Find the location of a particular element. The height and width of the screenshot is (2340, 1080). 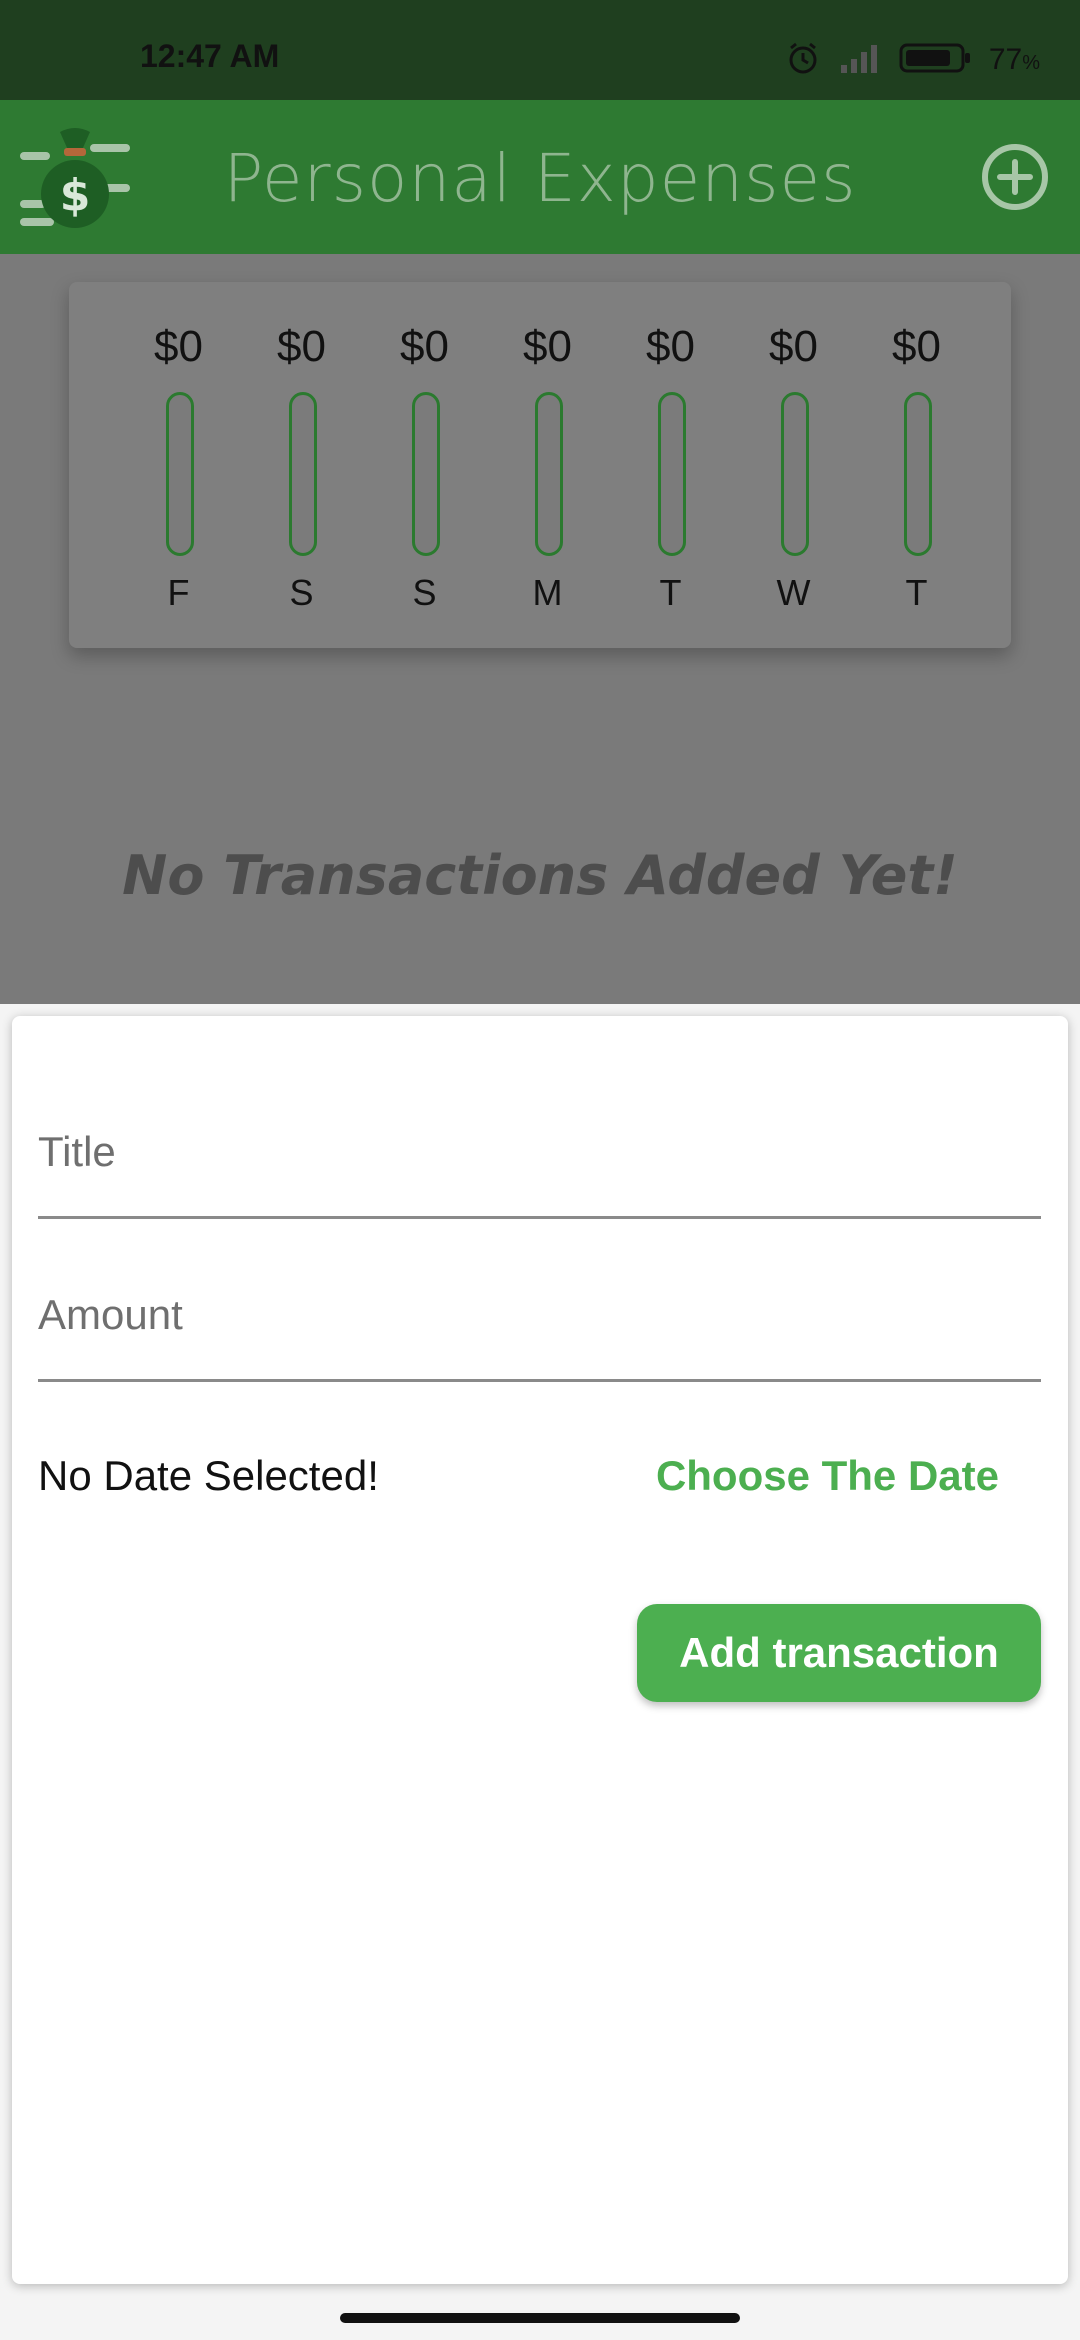

status-bar: 12:47 AM 77% is located at coordinates (540, 50).